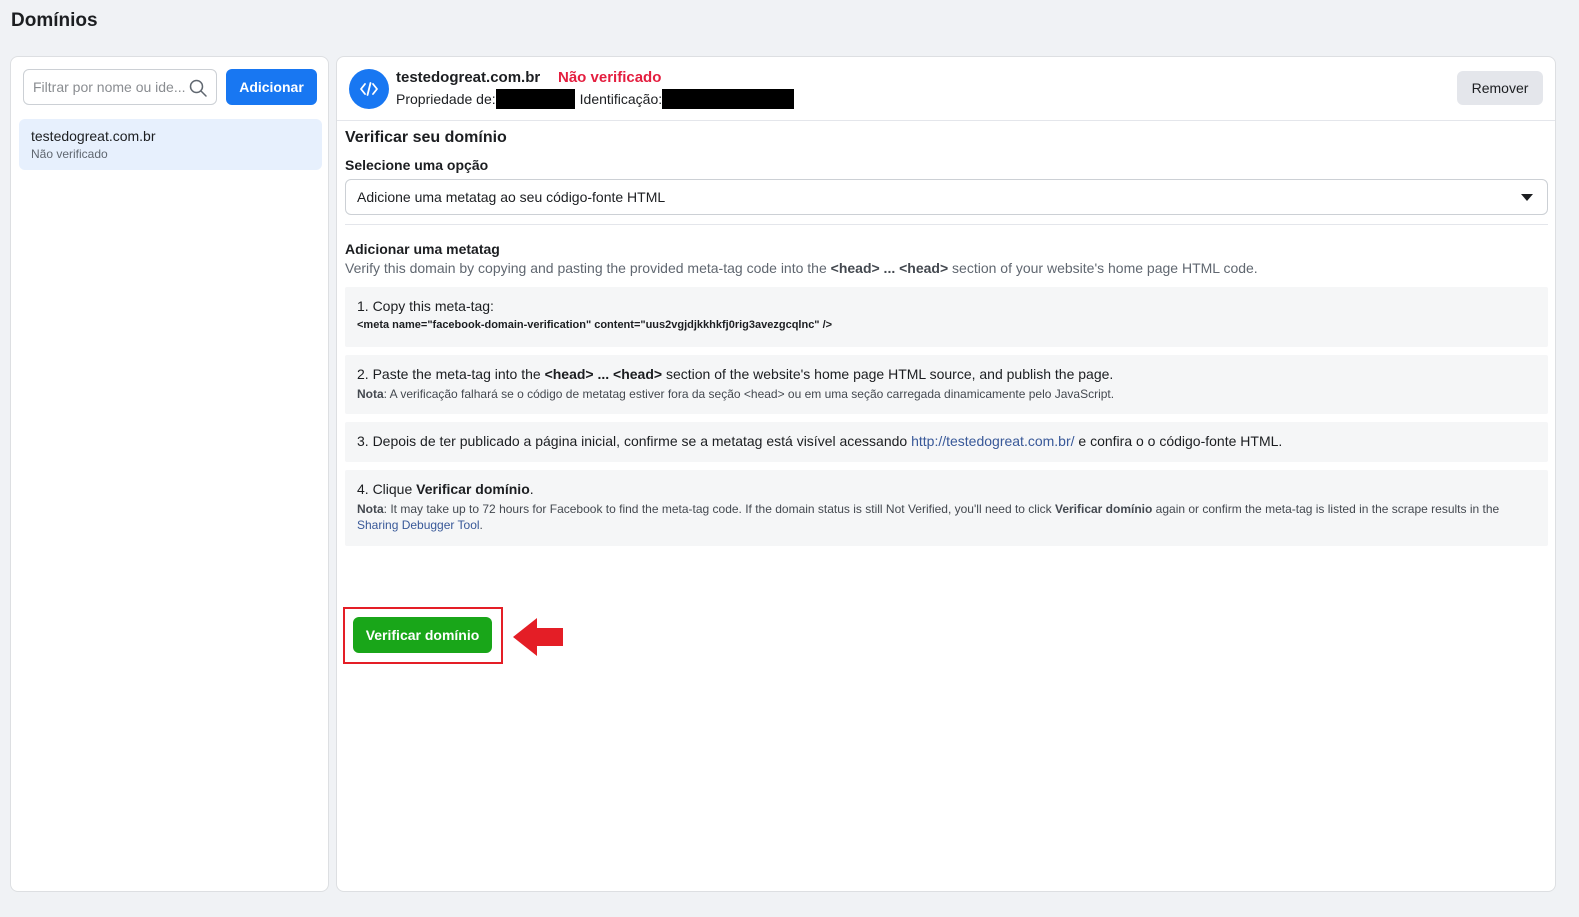 This screenshot has height=917, width=1579. Describe the element at coordinates (417, 165) in the screenshot. I see `select-label: Selecione uma opção` at that location.